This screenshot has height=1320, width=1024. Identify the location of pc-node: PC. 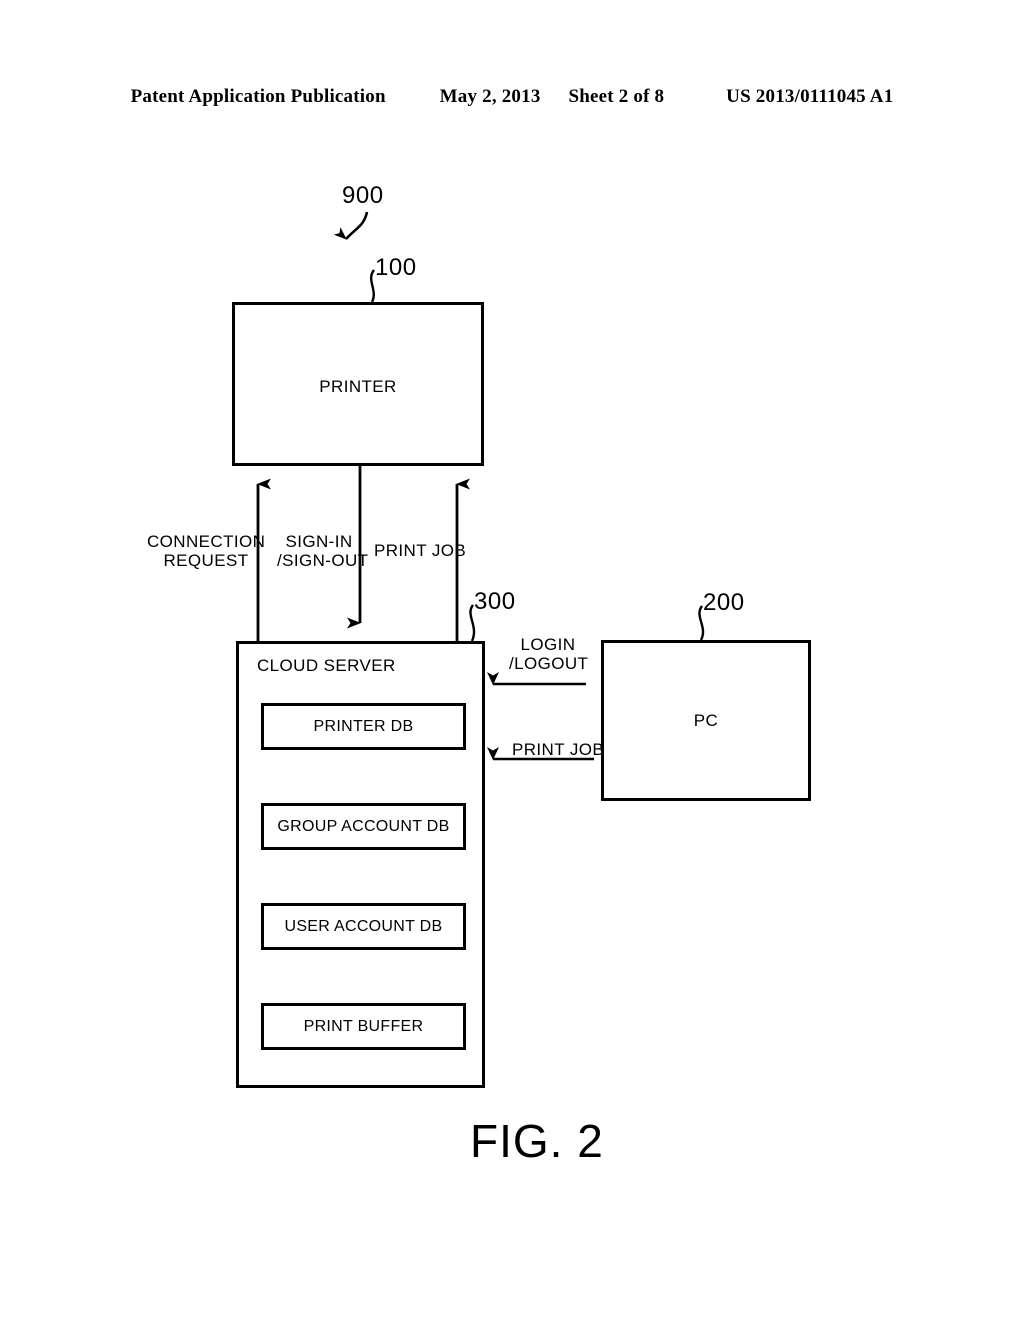
(706, 720).